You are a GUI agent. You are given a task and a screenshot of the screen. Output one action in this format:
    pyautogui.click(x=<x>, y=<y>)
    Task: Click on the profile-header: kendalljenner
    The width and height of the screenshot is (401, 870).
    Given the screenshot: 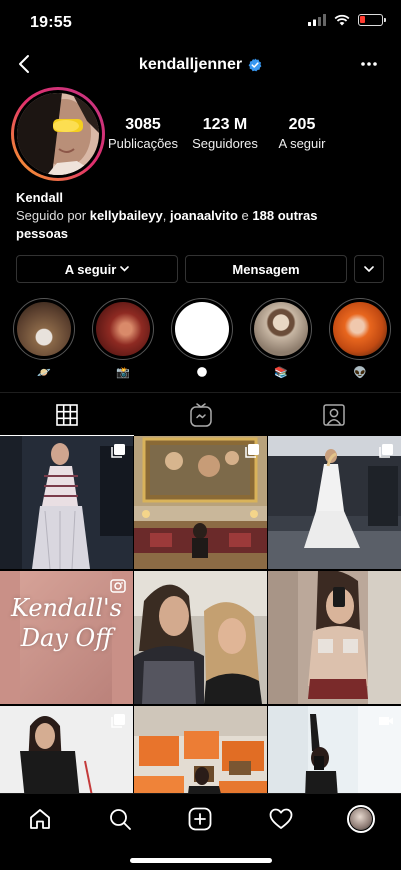 What is the action you would take?
    pyautogui.click(x=200, y=65)
    